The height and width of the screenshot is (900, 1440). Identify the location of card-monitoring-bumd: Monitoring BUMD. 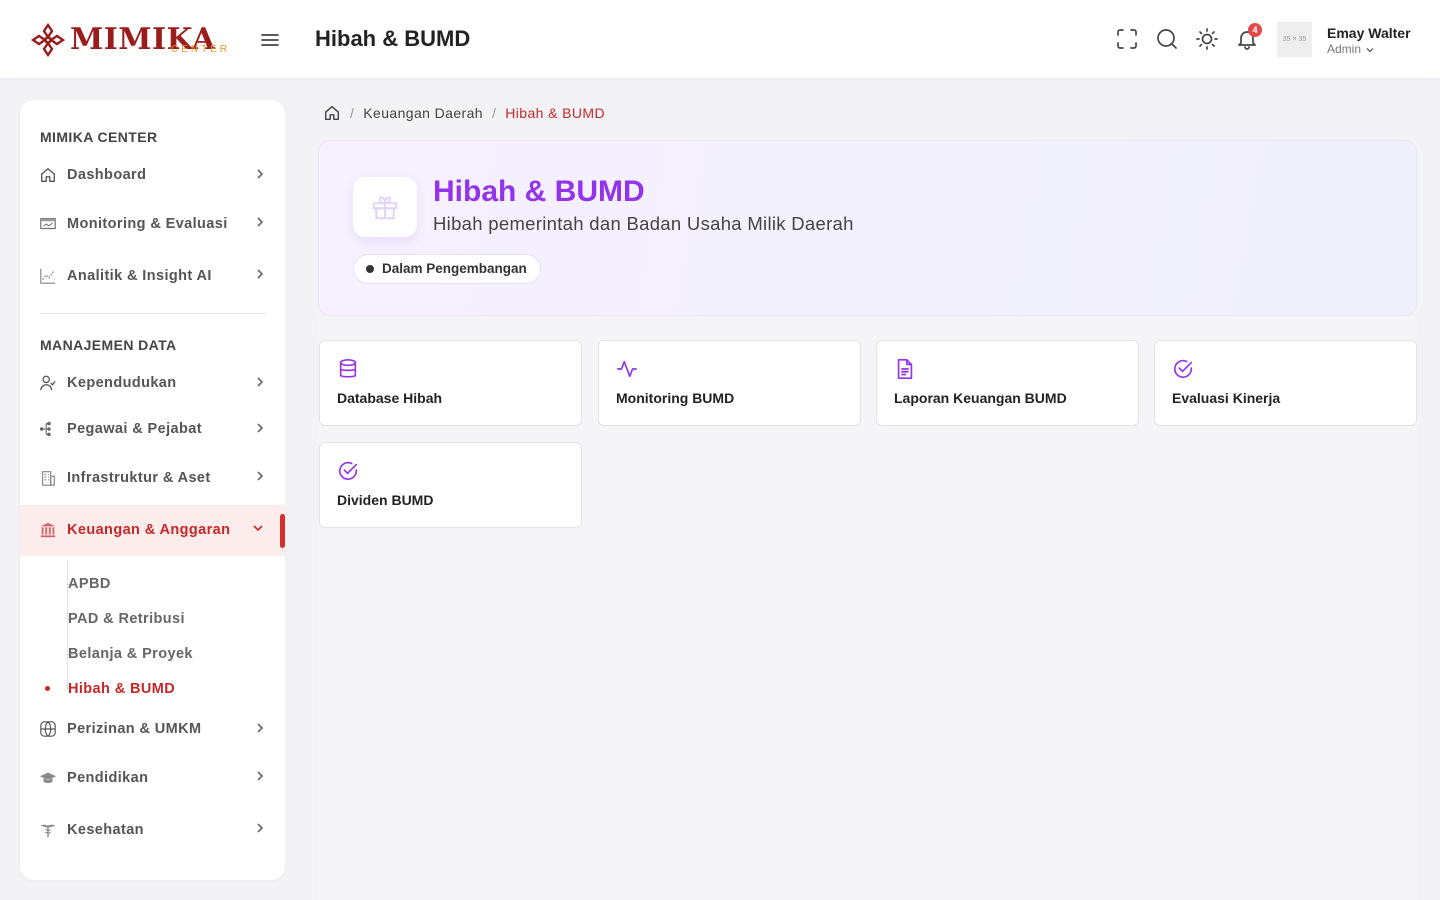
(729, 383).